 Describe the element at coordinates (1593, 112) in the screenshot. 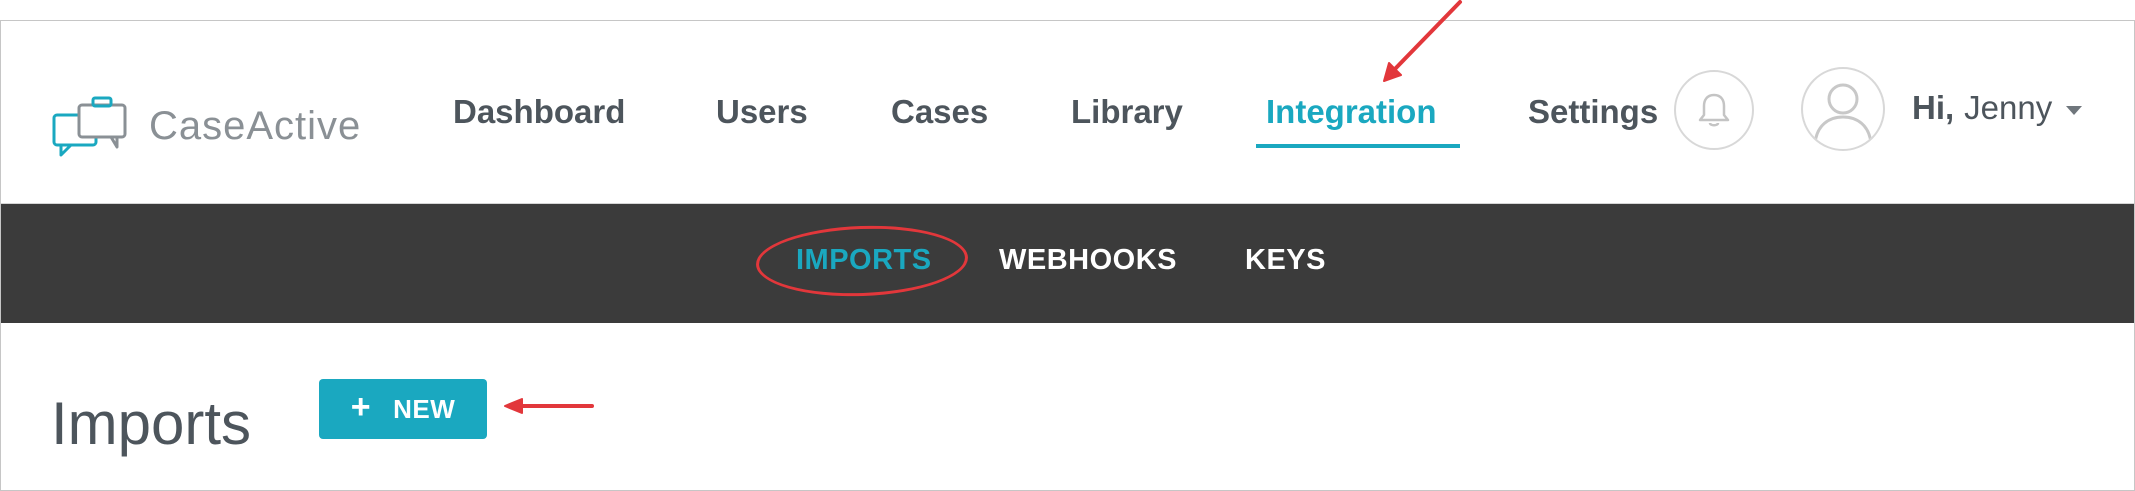

I see `nav-item-settings: Settings` at that location.